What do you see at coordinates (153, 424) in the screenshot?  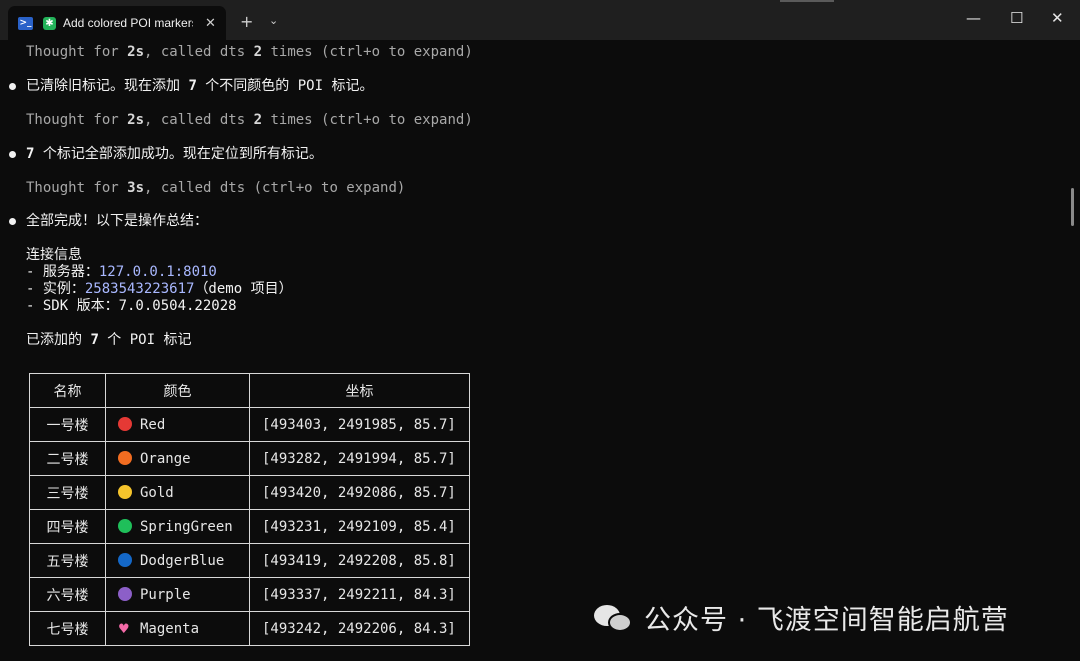 I see `color-name: Red` at bounding box center [153, 424].